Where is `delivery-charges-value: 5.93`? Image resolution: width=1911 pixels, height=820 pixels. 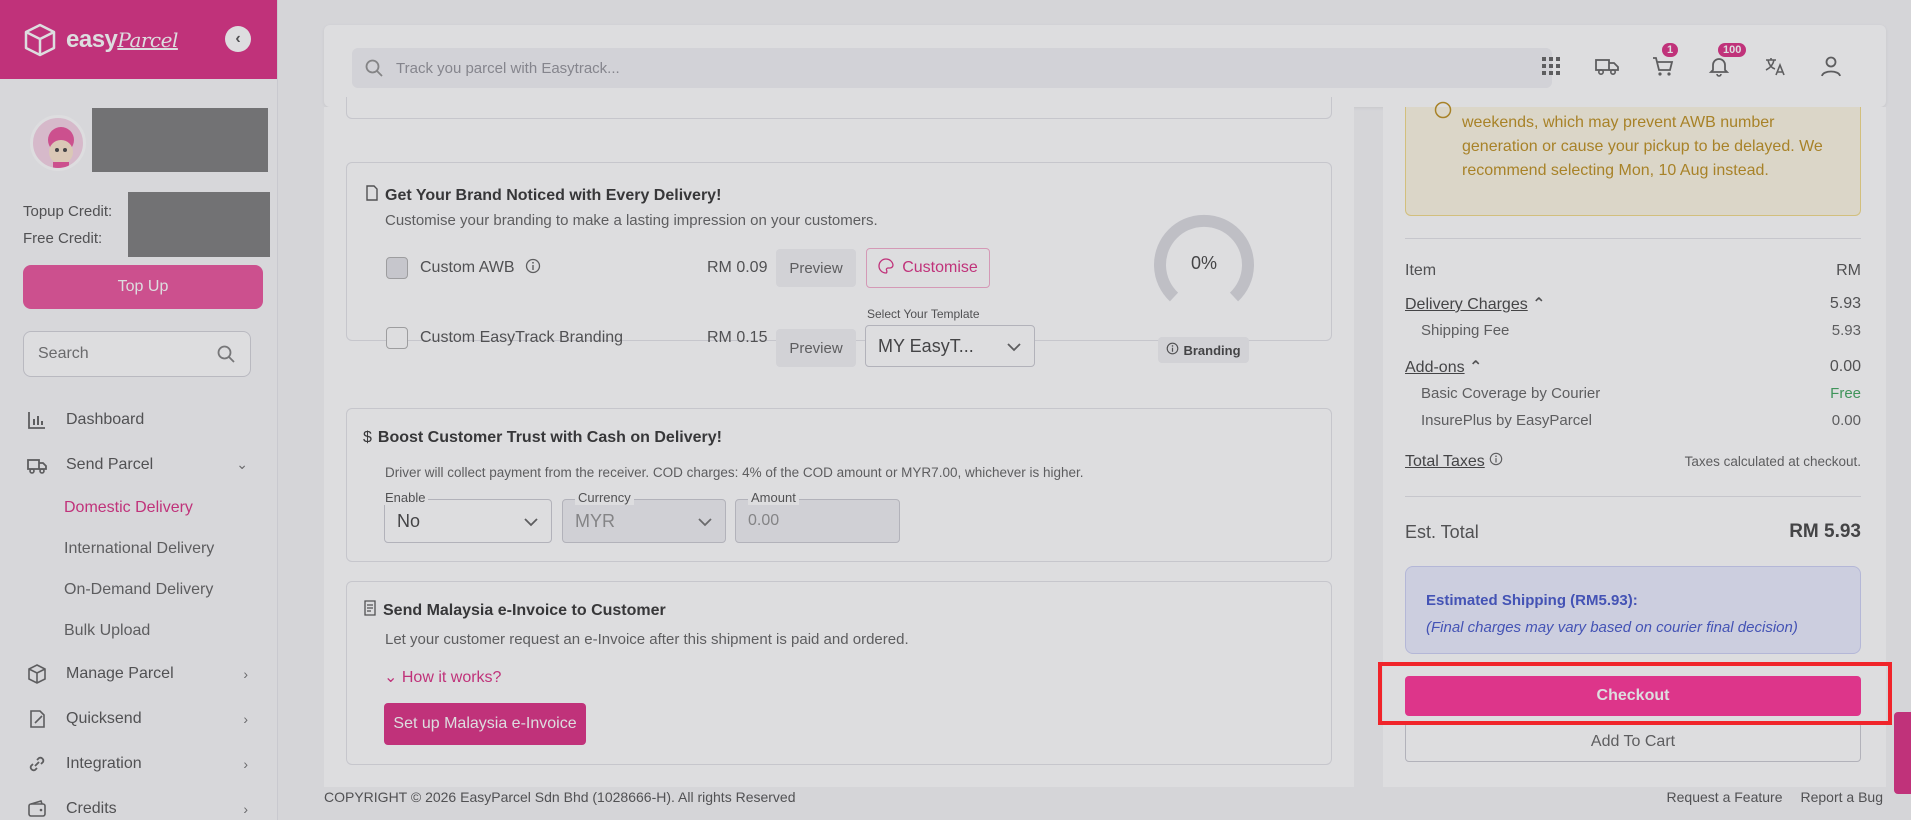 delivery-charges-value: 5.93 is located at coordinates (1845, 303).